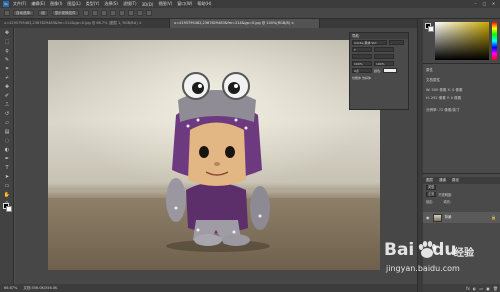  I want to click on menu-3d: 3D(D), so click(148, 4).